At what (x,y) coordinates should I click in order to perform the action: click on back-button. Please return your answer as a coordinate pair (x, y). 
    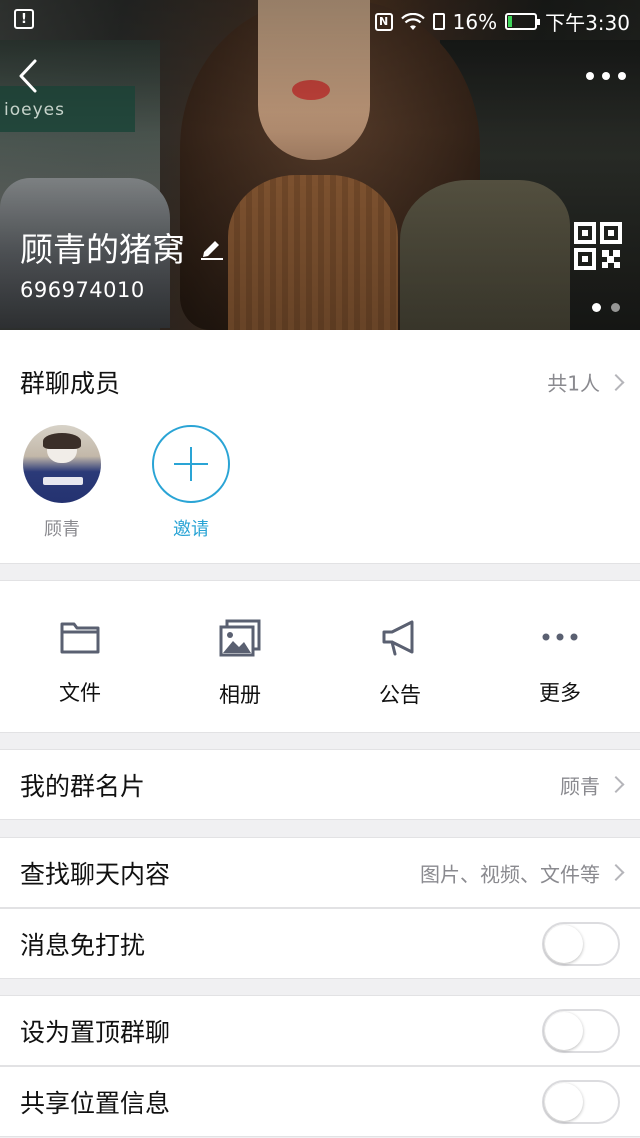
    Looking at the image, I should click on (28, 76).